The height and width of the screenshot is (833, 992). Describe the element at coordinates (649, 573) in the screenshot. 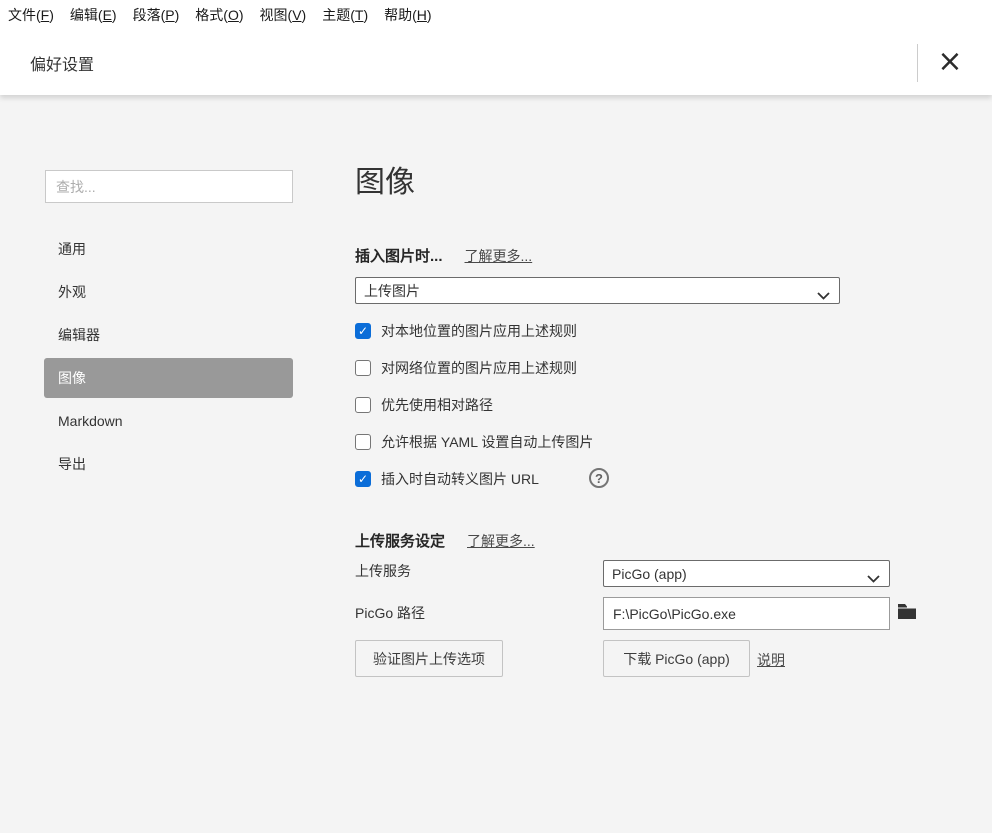

I see `upload-service-select-value: PicGo (app)` at that location.